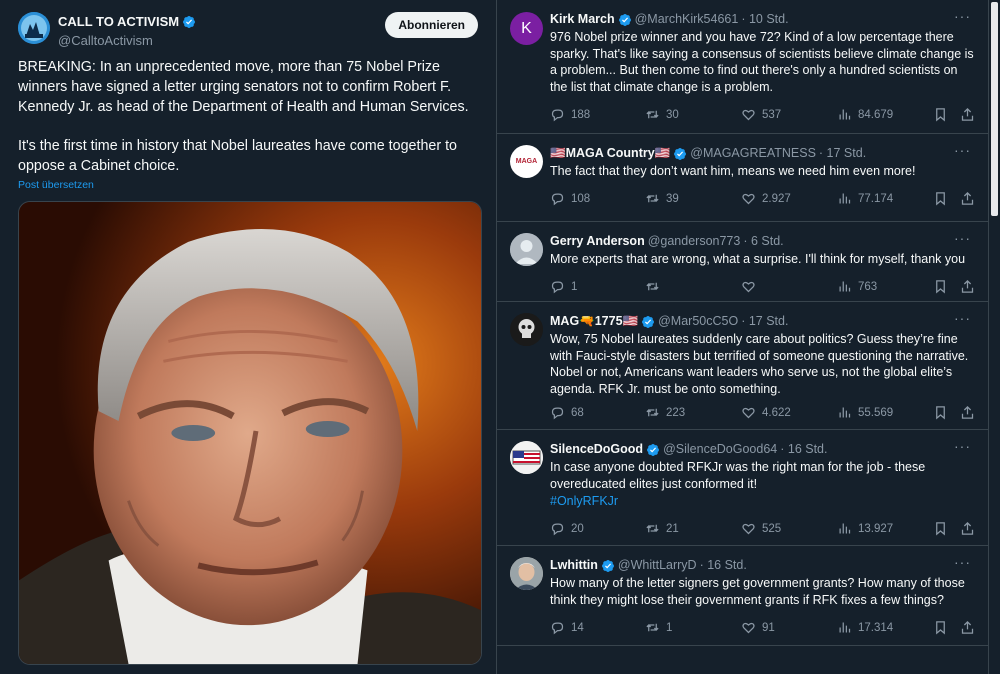 The height and width of the screenshot is (674, 1000). I want to click on repost-count: 1, so click(669, 627).